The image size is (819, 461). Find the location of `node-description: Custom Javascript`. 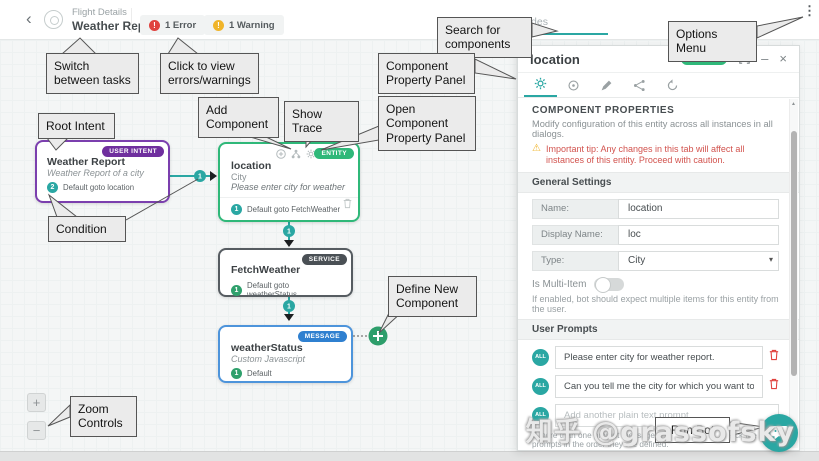

node-description: Custom Javascript is located at coordinates (268, 359).